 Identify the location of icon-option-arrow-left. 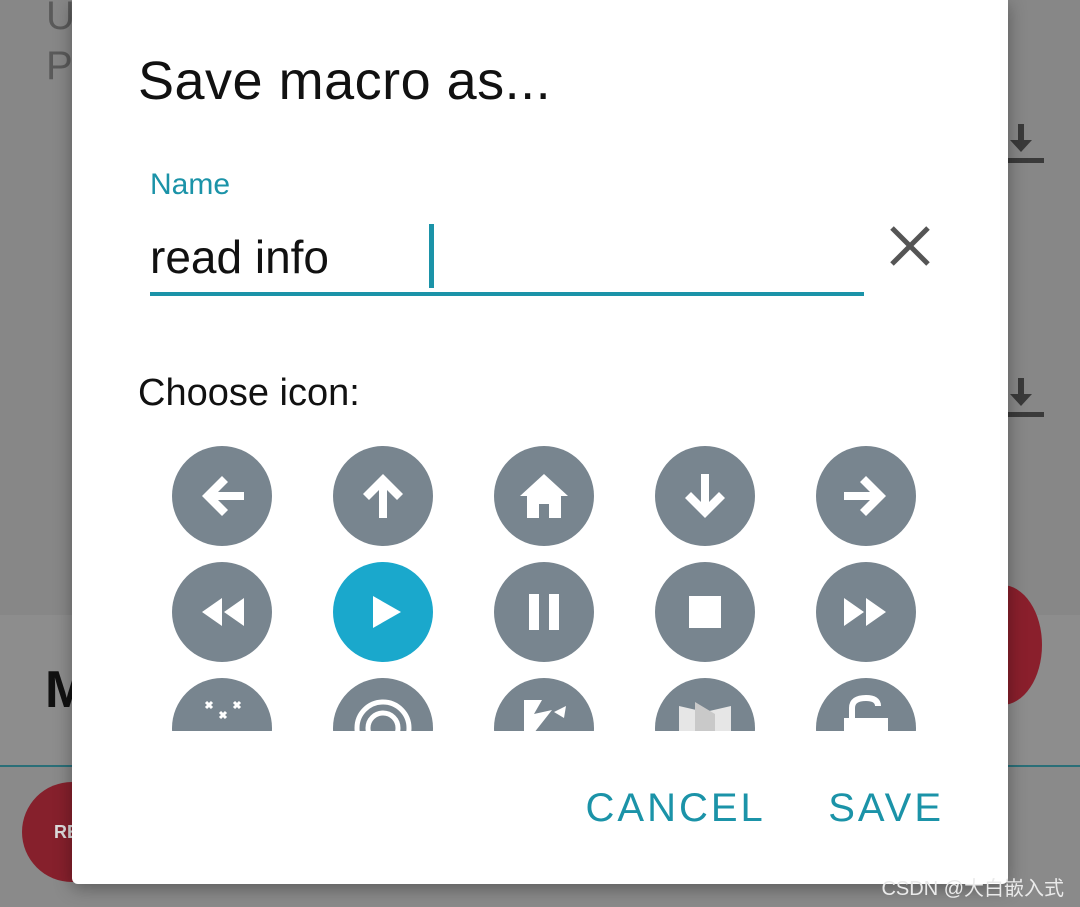
(222, 496).